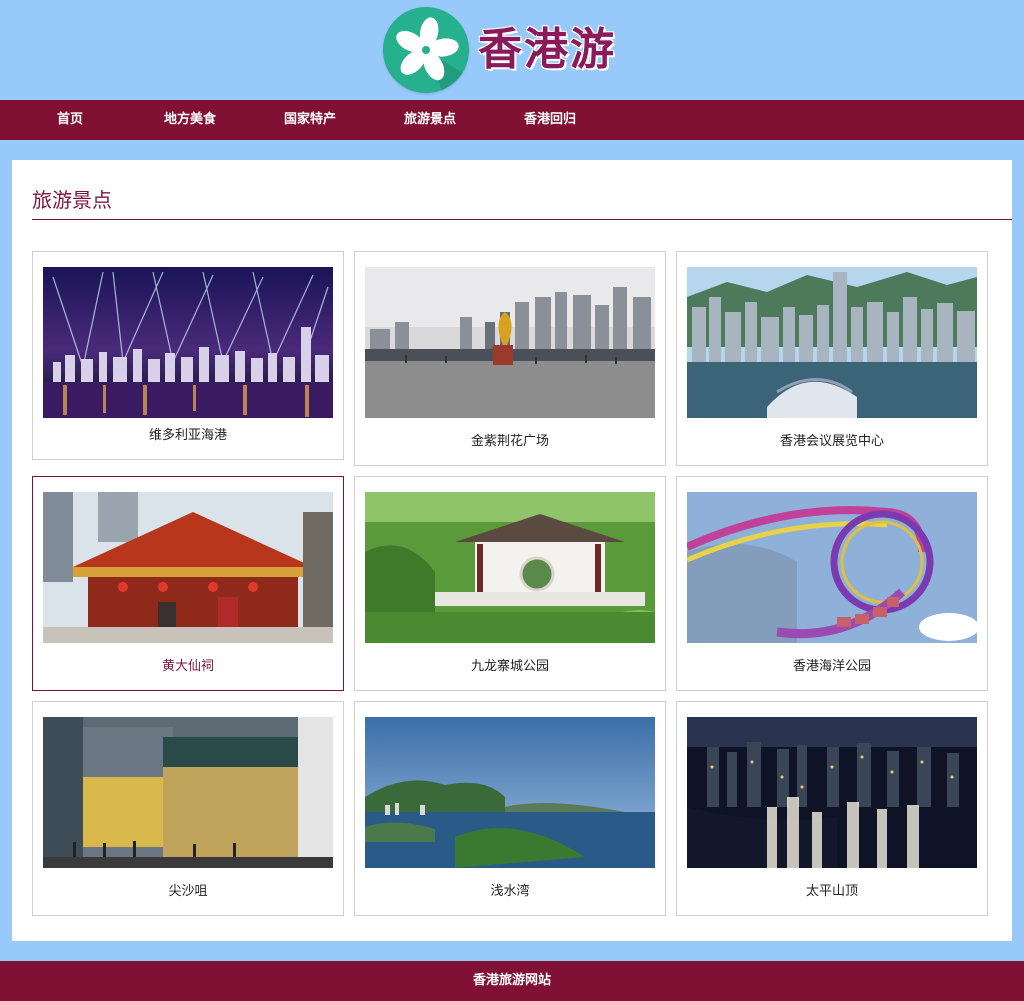  I want to click on attraction-card: 香港海洋公园, so click(832, 583).